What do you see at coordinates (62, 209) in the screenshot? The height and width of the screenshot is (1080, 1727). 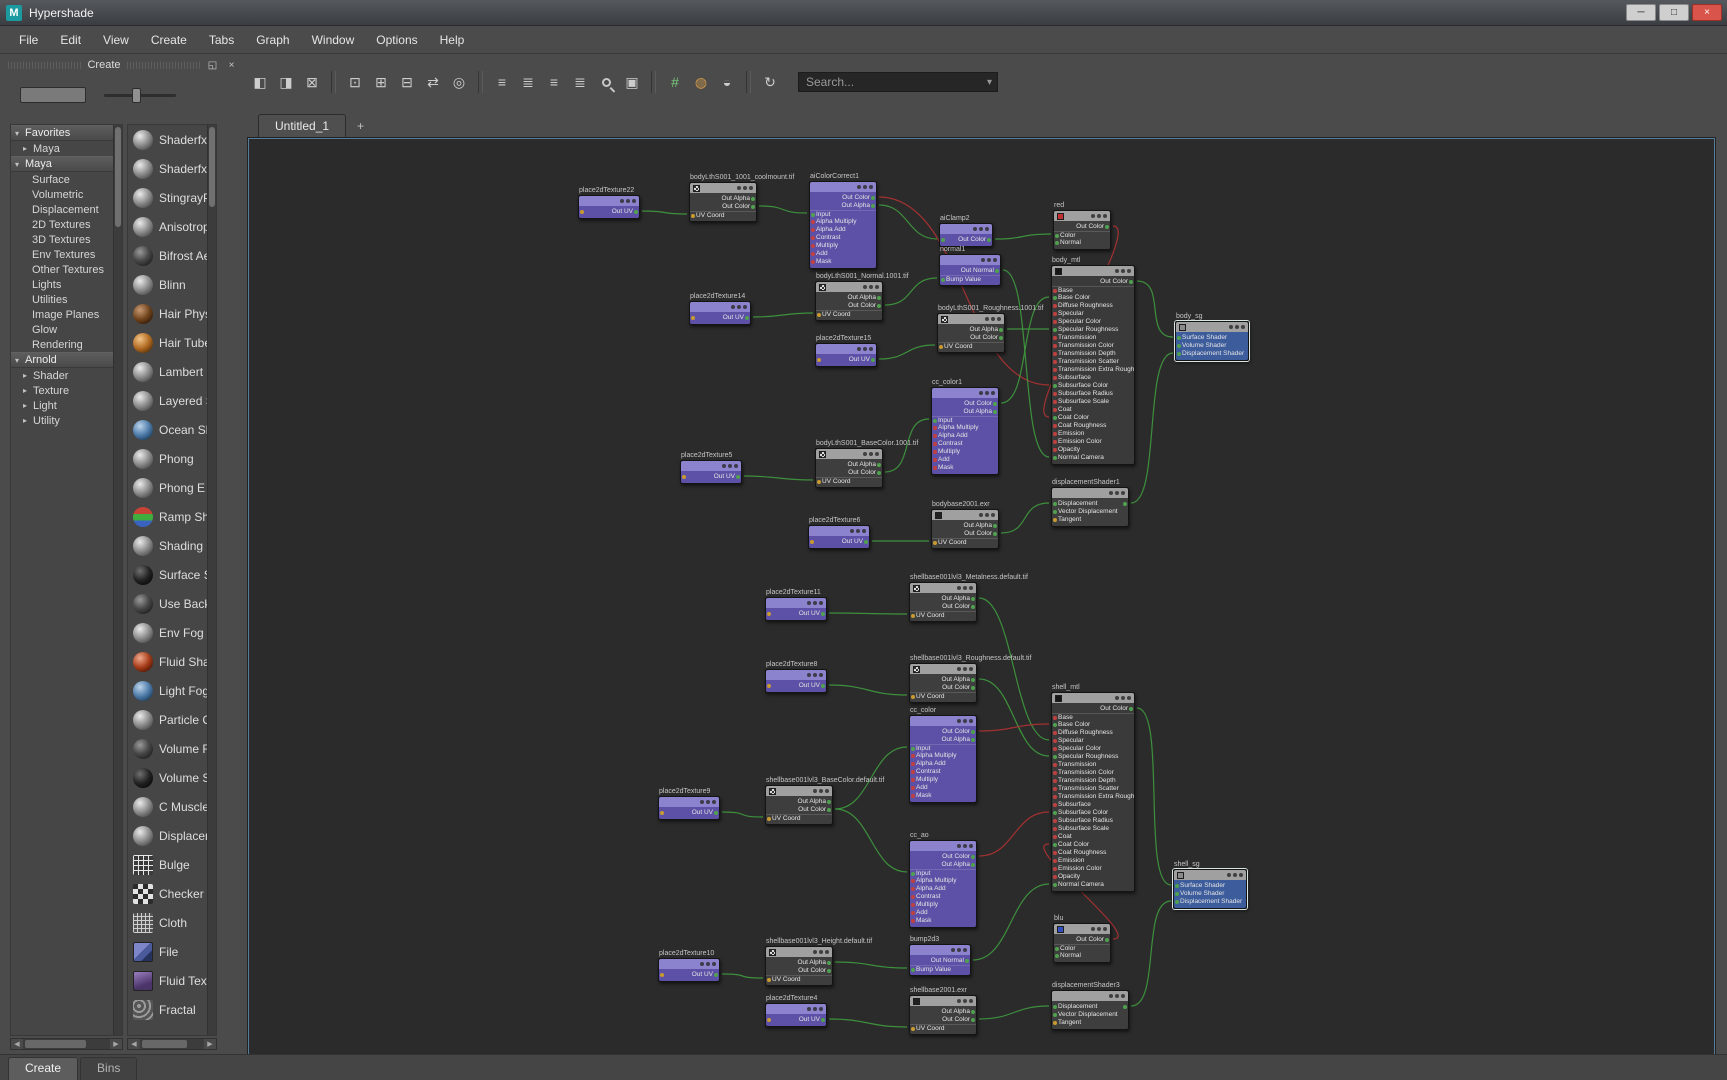 I see `tree-item-displacement: Displacement` at bounding box center [62, 209].